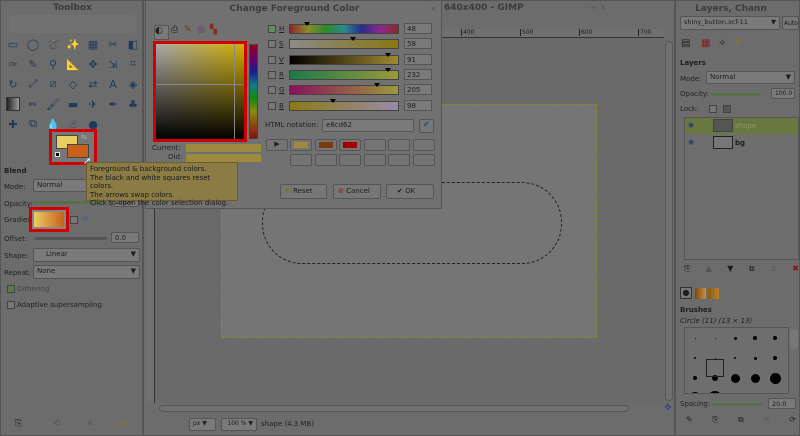 This screenshot has width=800, height=436. I want to click on undo-history-tab: ↶, so click(738, 43).